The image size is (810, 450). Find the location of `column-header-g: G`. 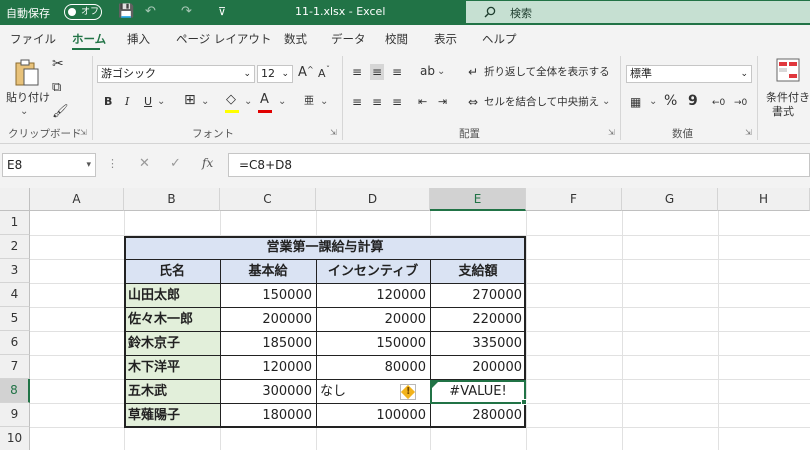

column-header-g: G is located at coordinates (670, 199).